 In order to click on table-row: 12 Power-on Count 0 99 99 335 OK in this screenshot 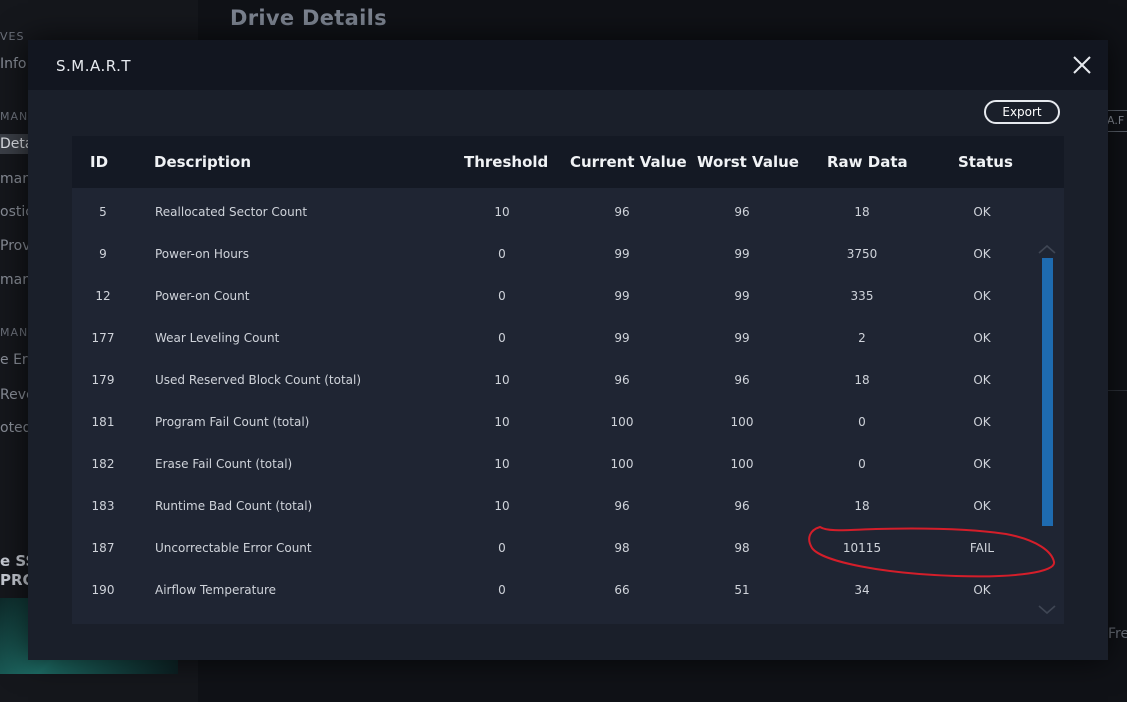, I will do `click(568, 296)`.